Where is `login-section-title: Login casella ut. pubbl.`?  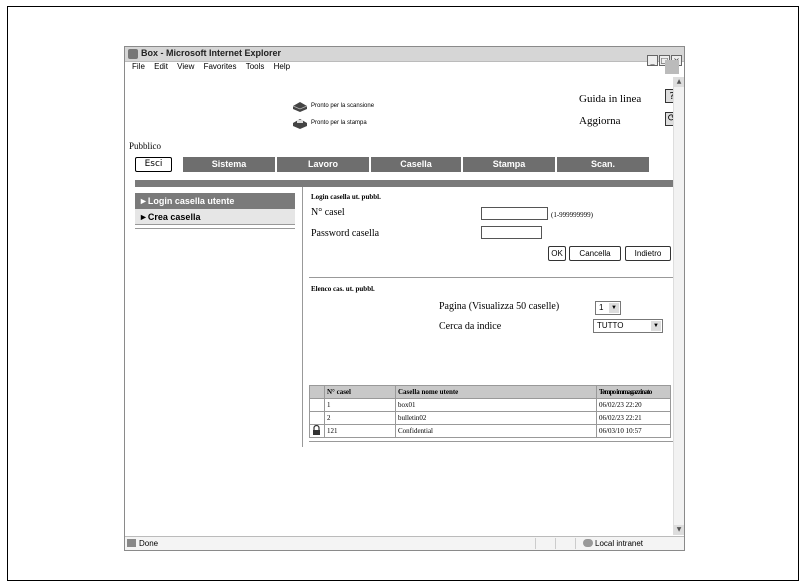 login-section-title: Login casella ut. pubbl. is located at coordinates (346, 197).